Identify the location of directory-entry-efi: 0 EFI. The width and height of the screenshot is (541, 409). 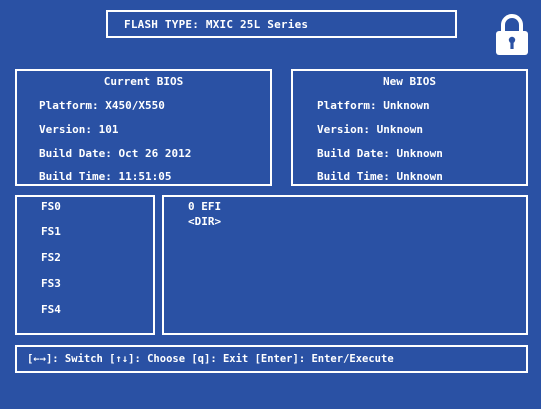
(204, 206).